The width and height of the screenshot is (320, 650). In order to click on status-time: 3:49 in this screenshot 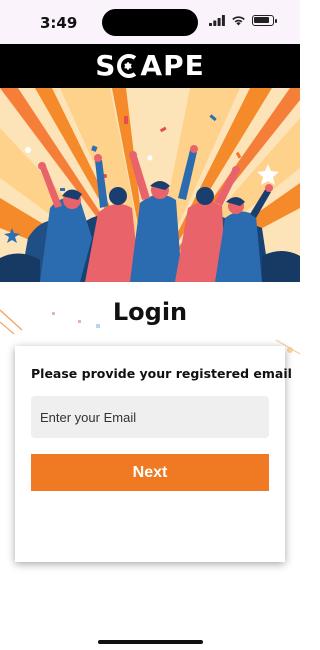, I will do `click(59, 23)`.